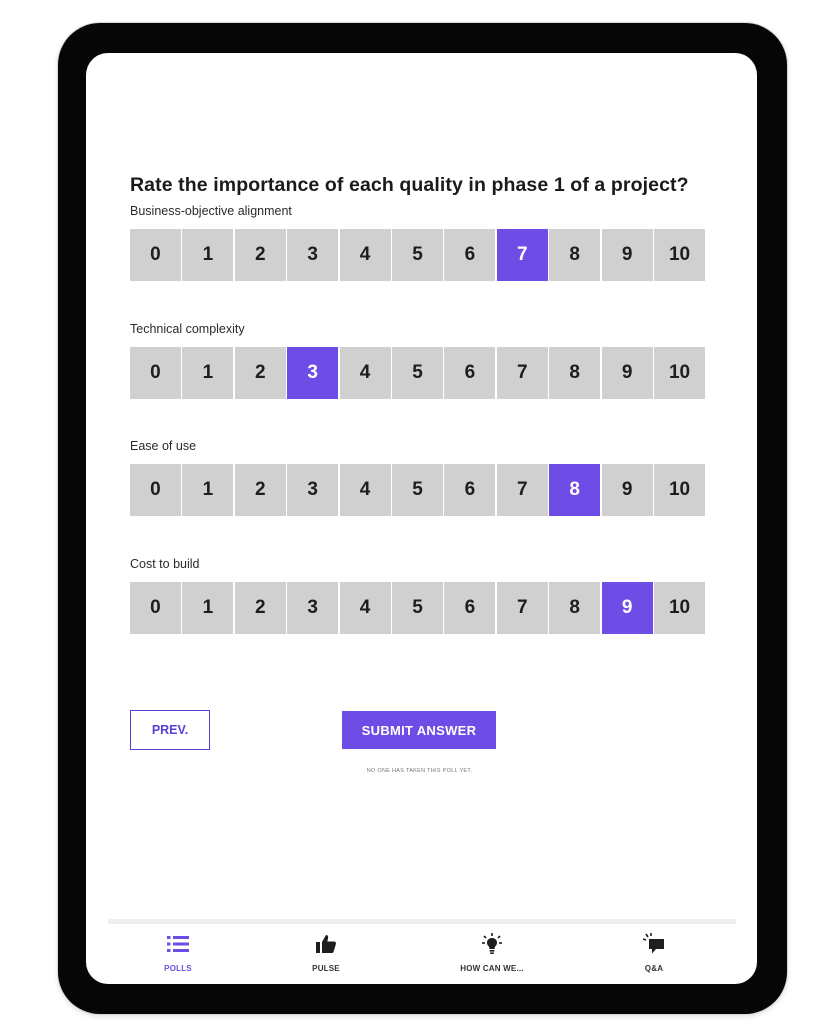 This screenshot has width=814, height=1031. What do you see at coordinates (163, 446) in the screenshot?
I see `rating-row-label: Ease of use` at bounding box center [163, 446].